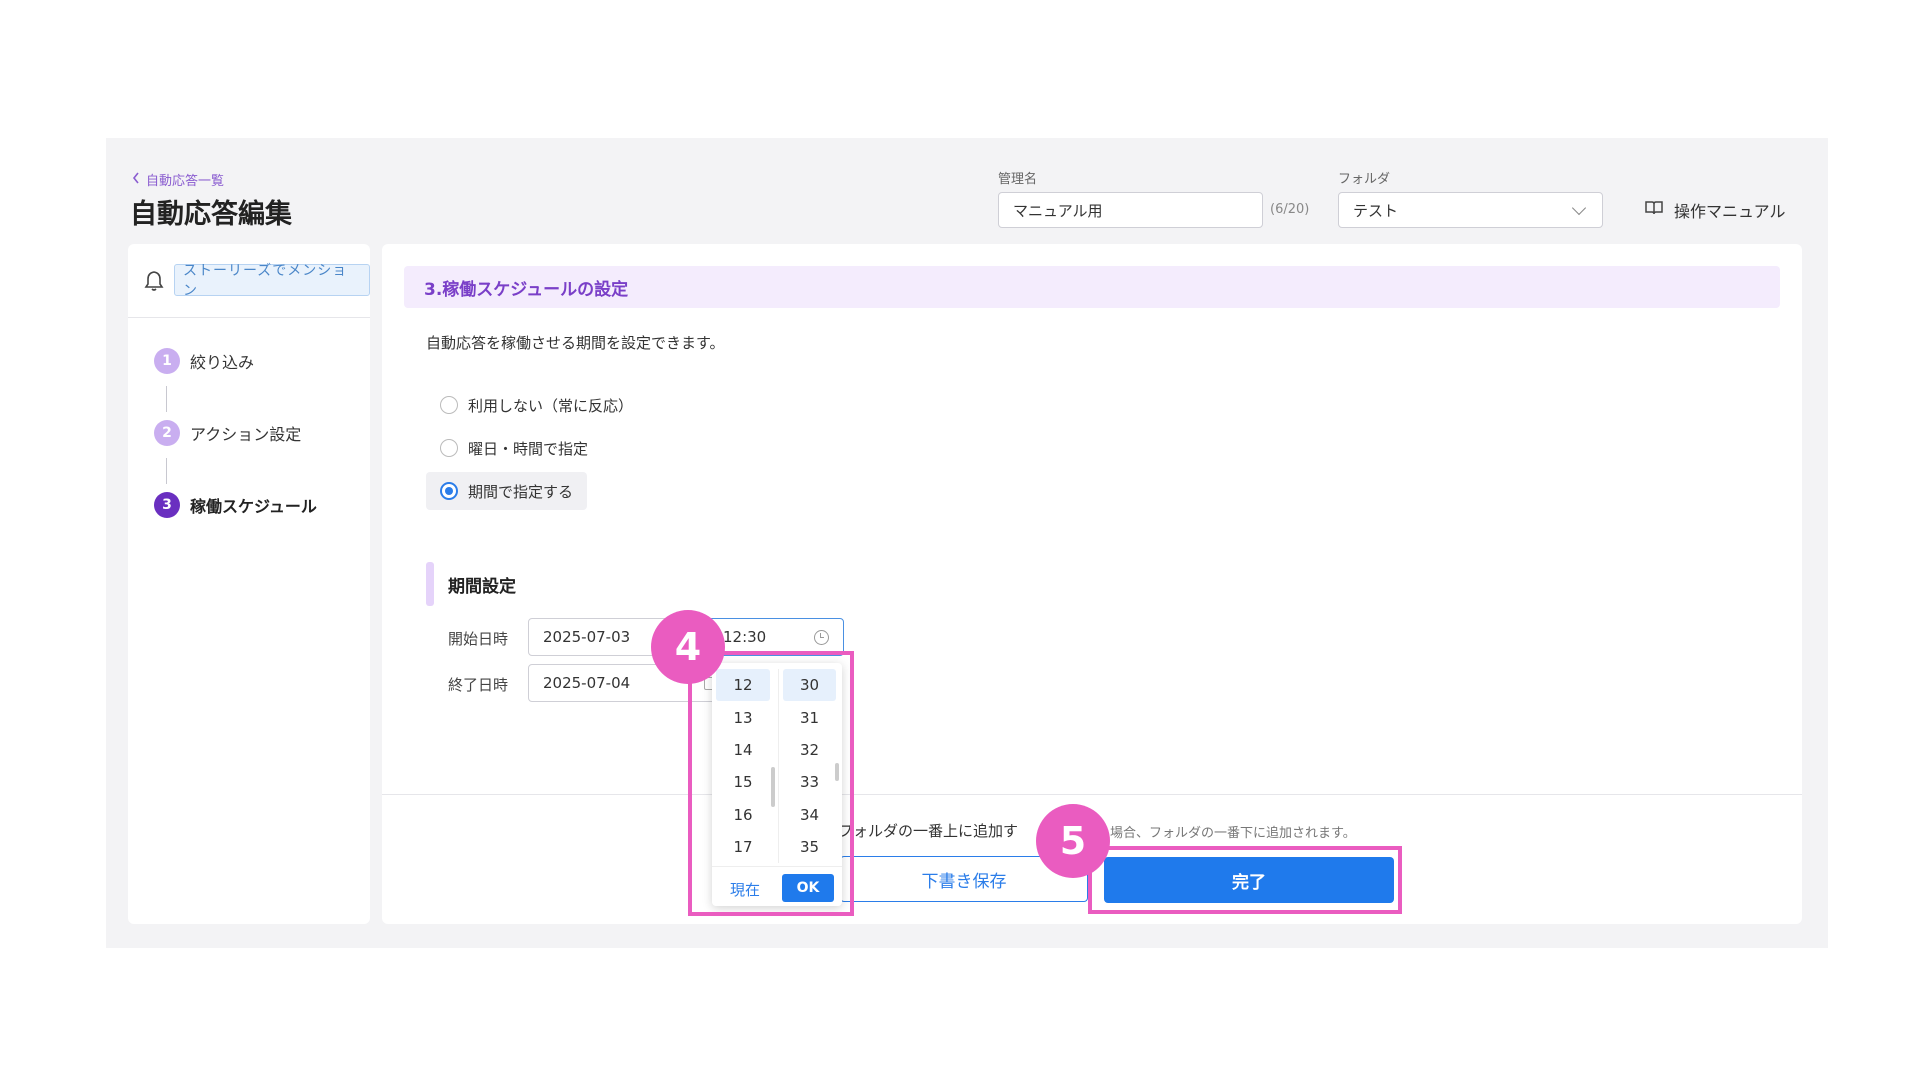  Describe the element at coordinates (167, 361) in the screenshot. I see `step-number: 1` at that location.